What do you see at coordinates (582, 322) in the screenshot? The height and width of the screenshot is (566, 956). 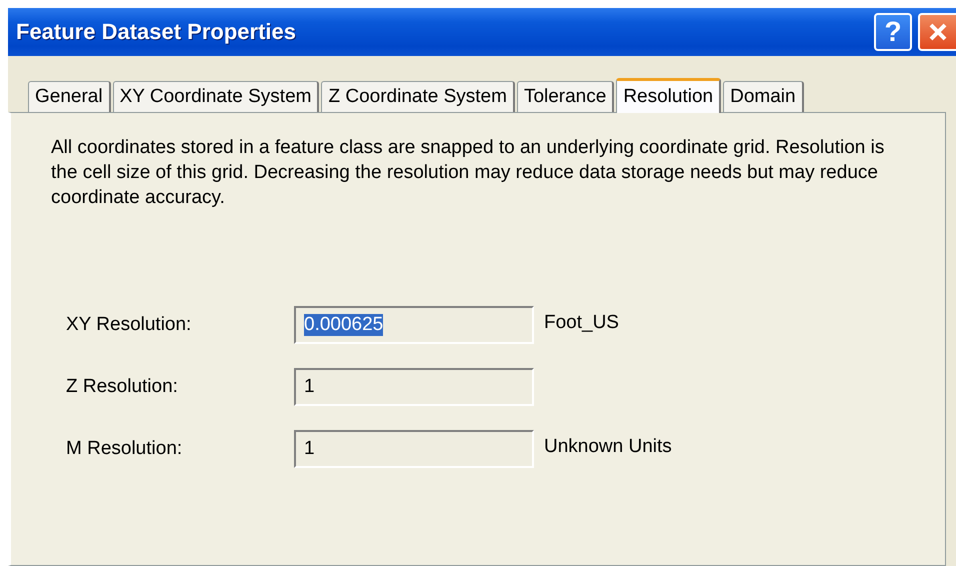 I see `units-label: Foot_US` at bounding box center [582, 322].